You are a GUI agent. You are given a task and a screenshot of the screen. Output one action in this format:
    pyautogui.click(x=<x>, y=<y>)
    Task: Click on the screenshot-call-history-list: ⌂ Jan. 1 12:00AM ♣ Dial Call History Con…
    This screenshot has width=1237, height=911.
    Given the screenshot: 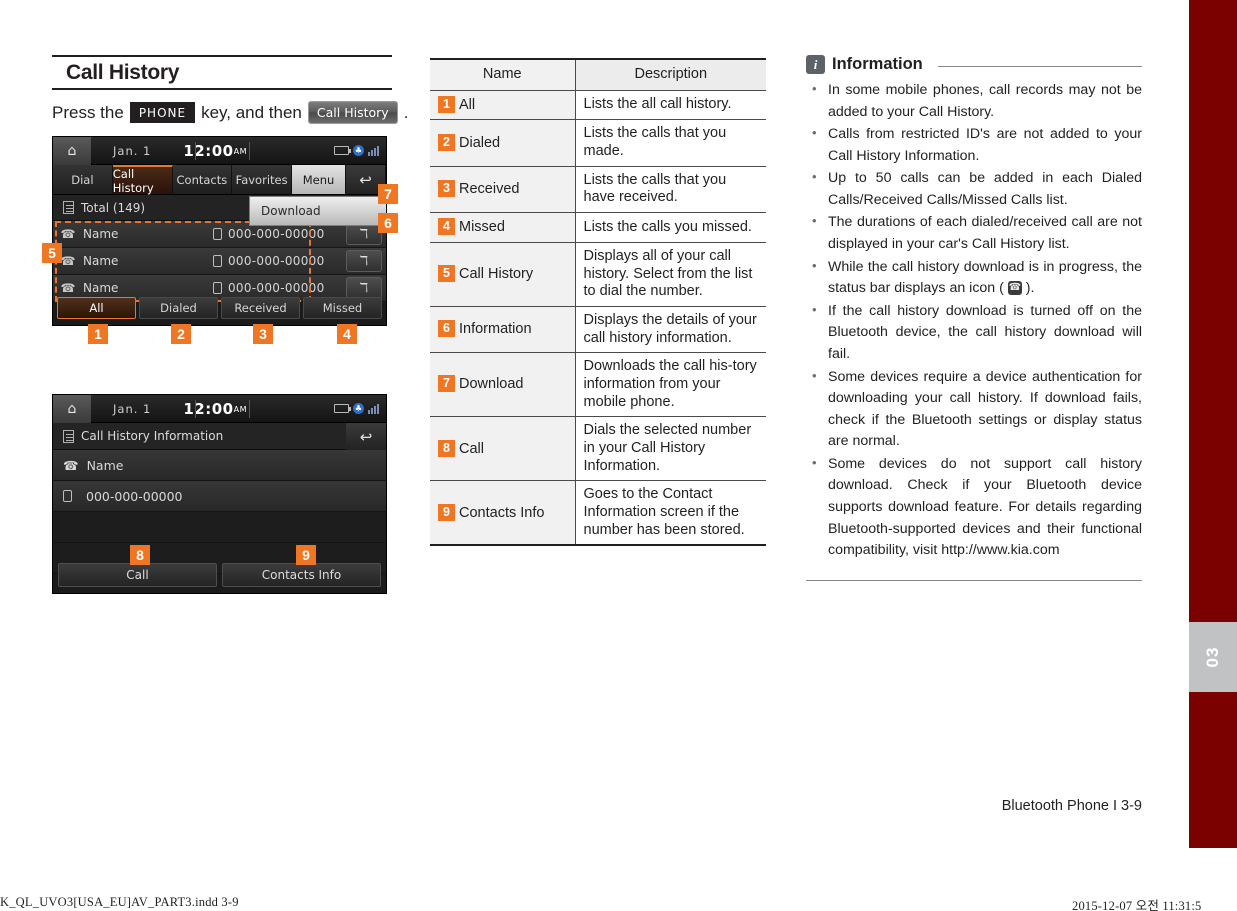 What is the action you would take?
    pyautogui.click(x=219, y=231)
    